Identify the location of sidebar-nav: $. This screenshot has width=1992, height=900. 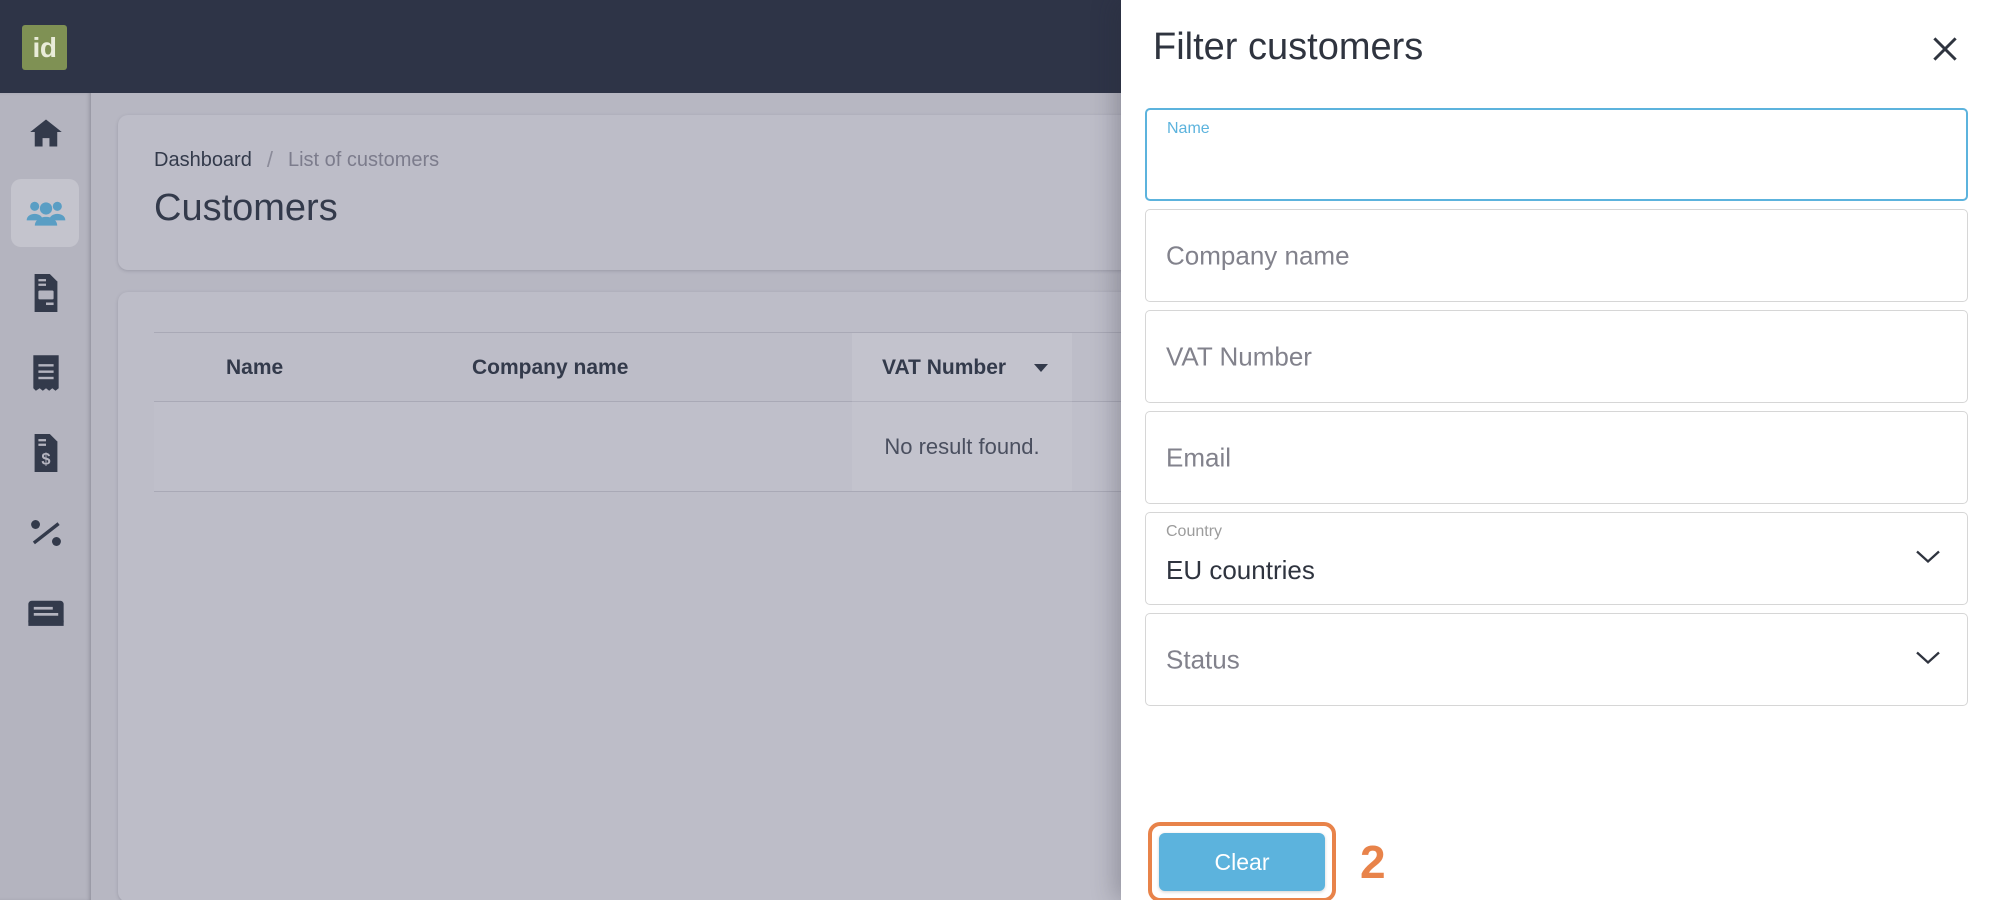
(45, 496).